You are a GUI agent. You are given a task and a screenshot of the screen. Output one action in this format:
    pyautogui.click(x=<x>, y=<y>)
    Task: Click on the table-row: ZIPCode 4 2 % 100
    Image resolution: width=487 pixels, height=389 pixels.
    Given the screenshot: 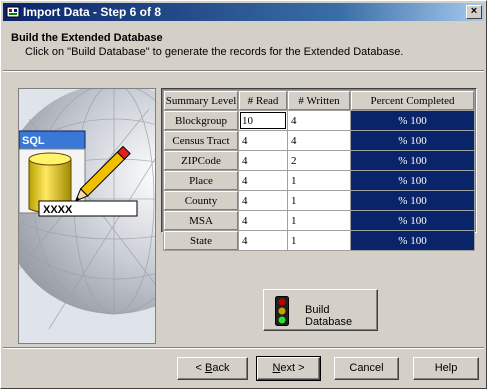 What is the action you would take?
    pyautogui.click(x=319, y=160)
    